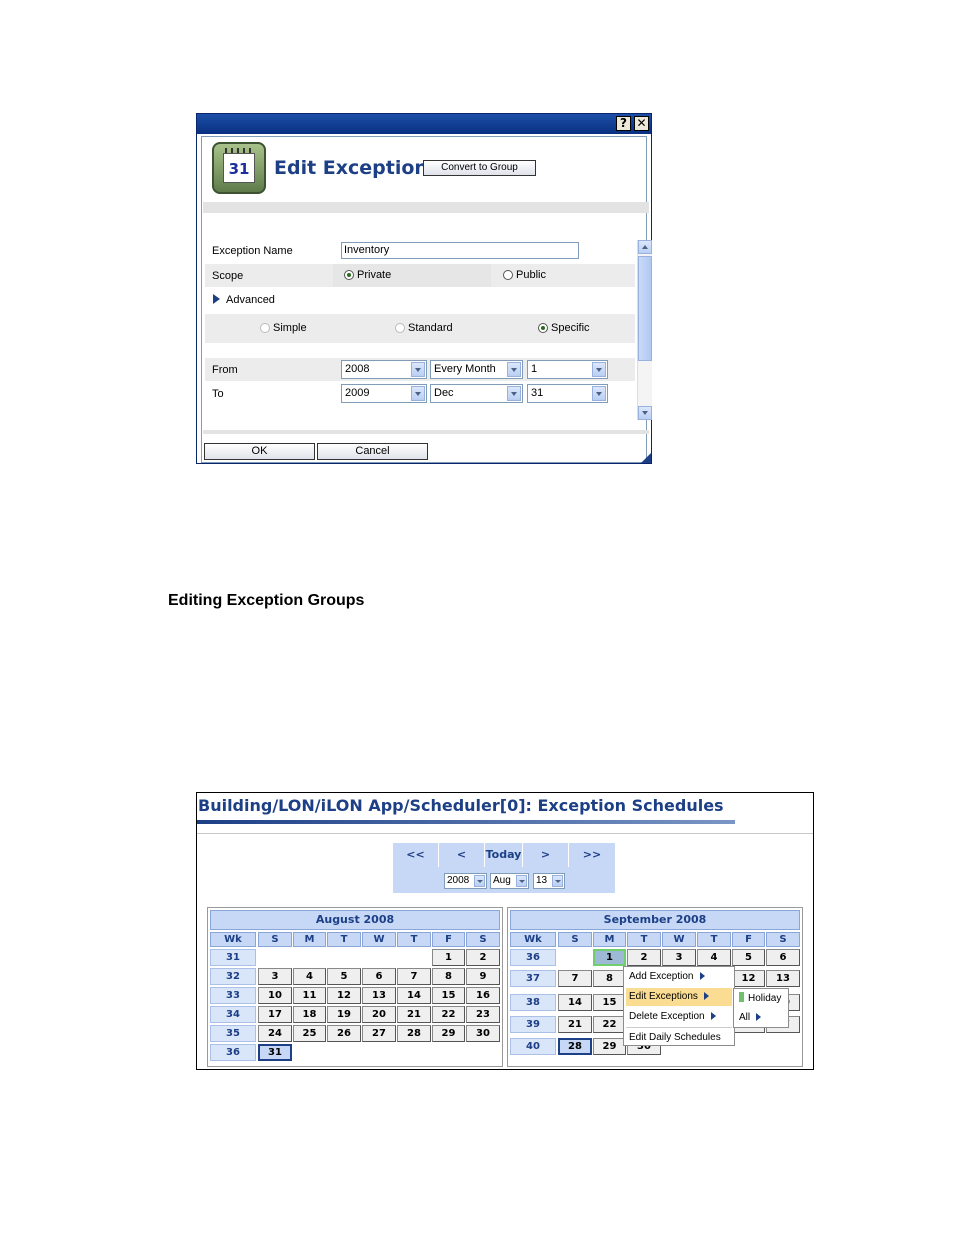  What do you see at coordinates (460, 250) in the screenshot?
I see `exception-name-input: Inventory` at bounding box center [460, 250].